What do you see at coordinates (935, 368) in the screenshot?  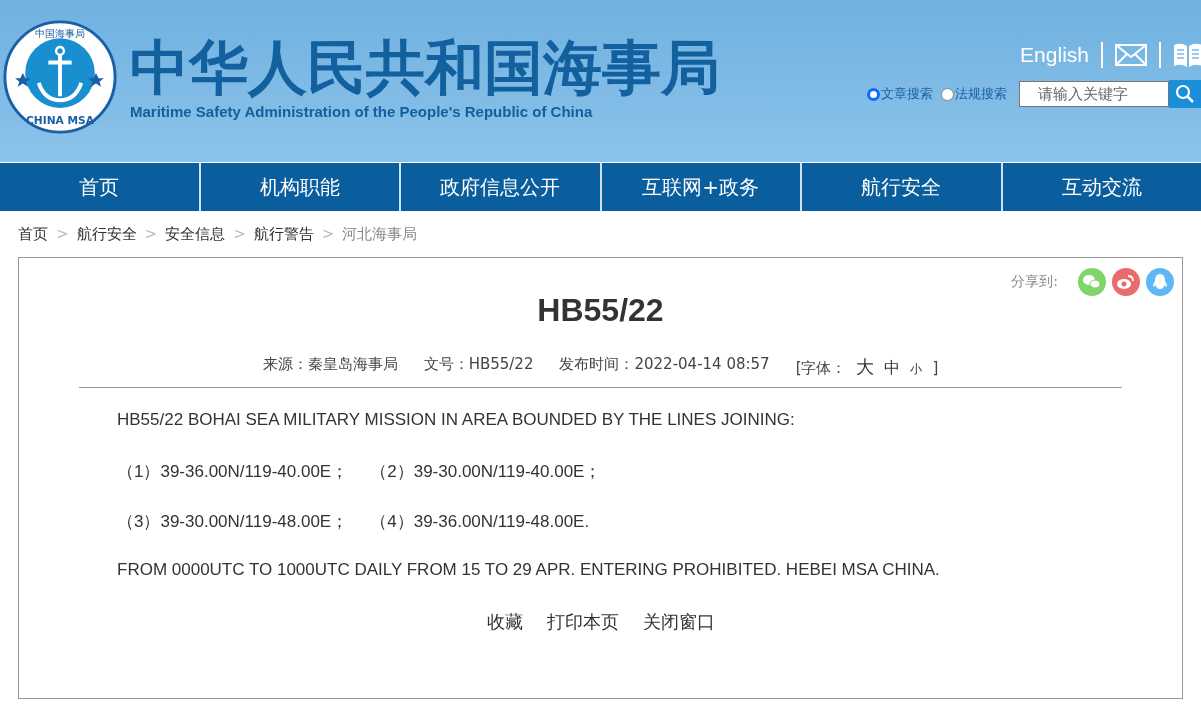 I see `bracket-text: ]` at bounding box center [935, 368].